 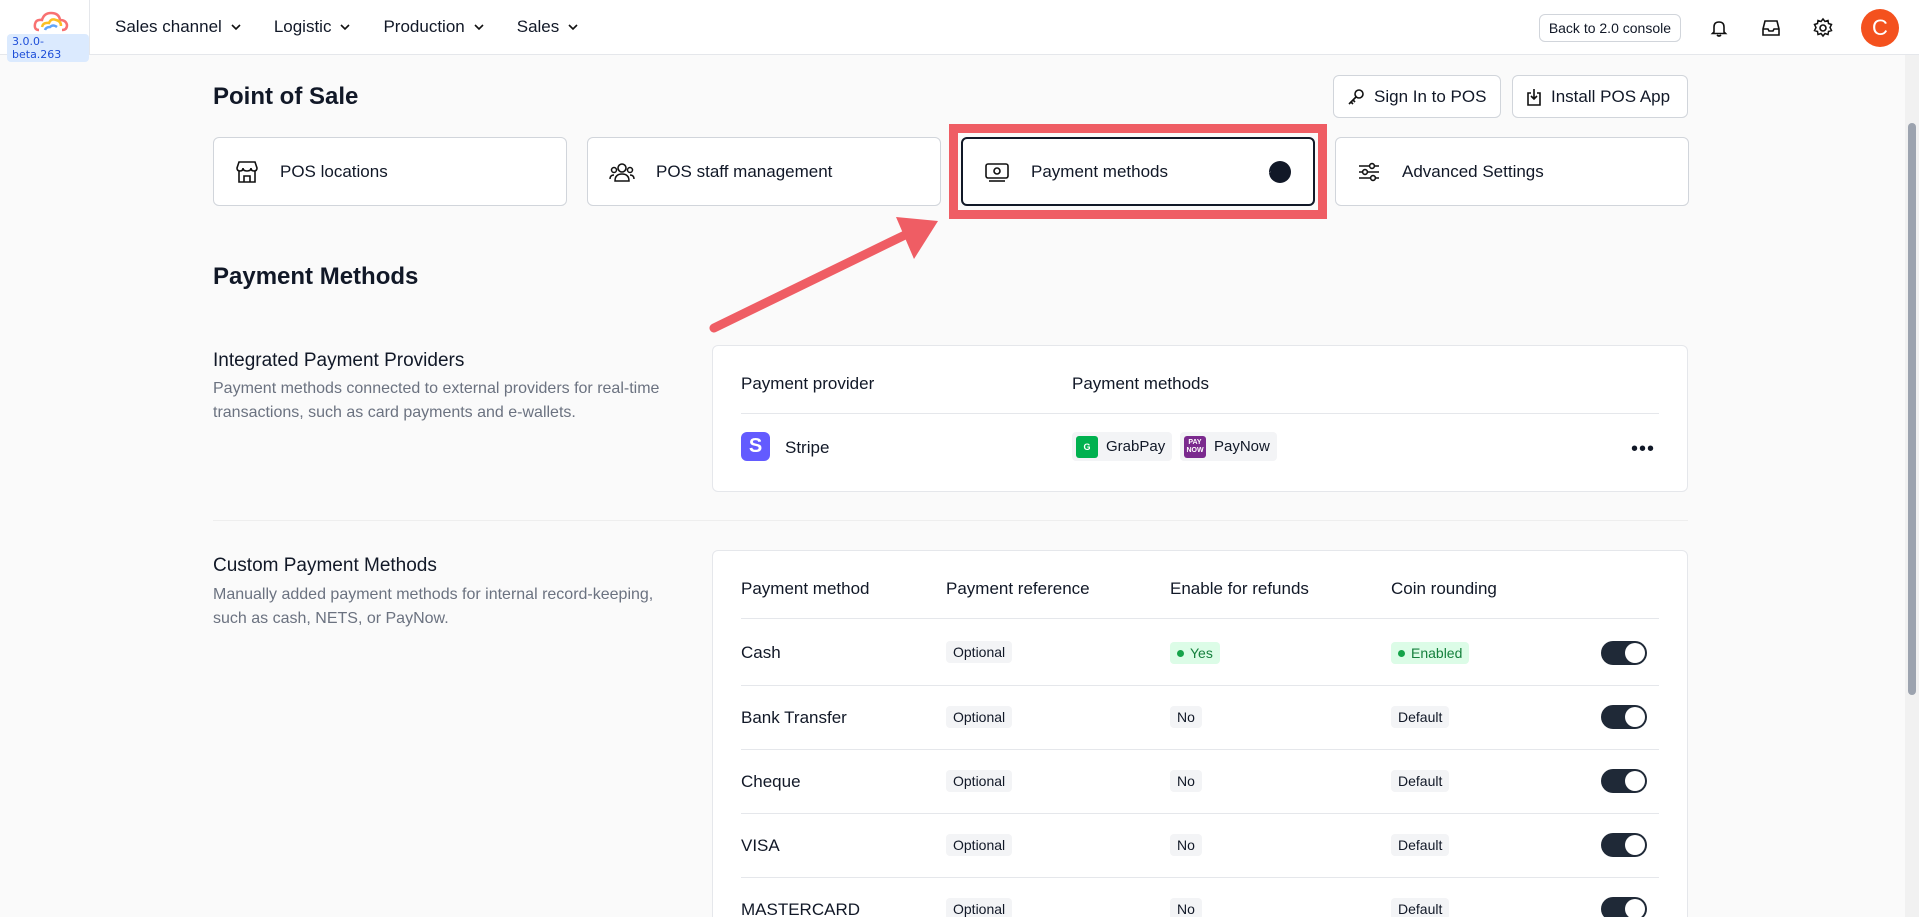 What do you see at coordinates (808, 383) in the screenshot?
I see `col-payment-provider: Payment provider` at bounding box center [808, 383].